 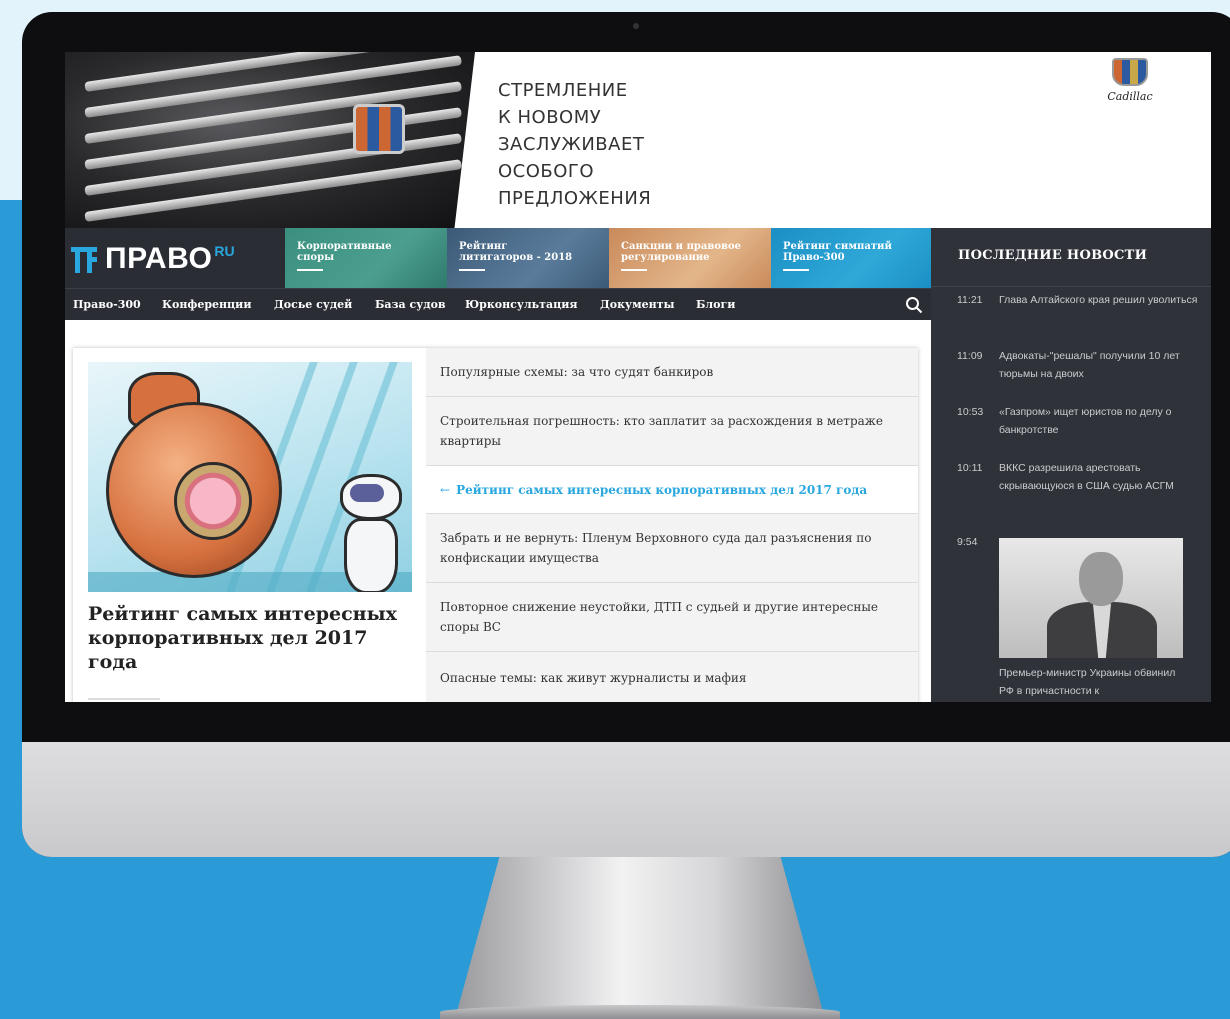 What do you see at coordinates (1130, 96) in the screenshot?
I see `brand-name: Cadillac` at bounding box center [1130, 96].